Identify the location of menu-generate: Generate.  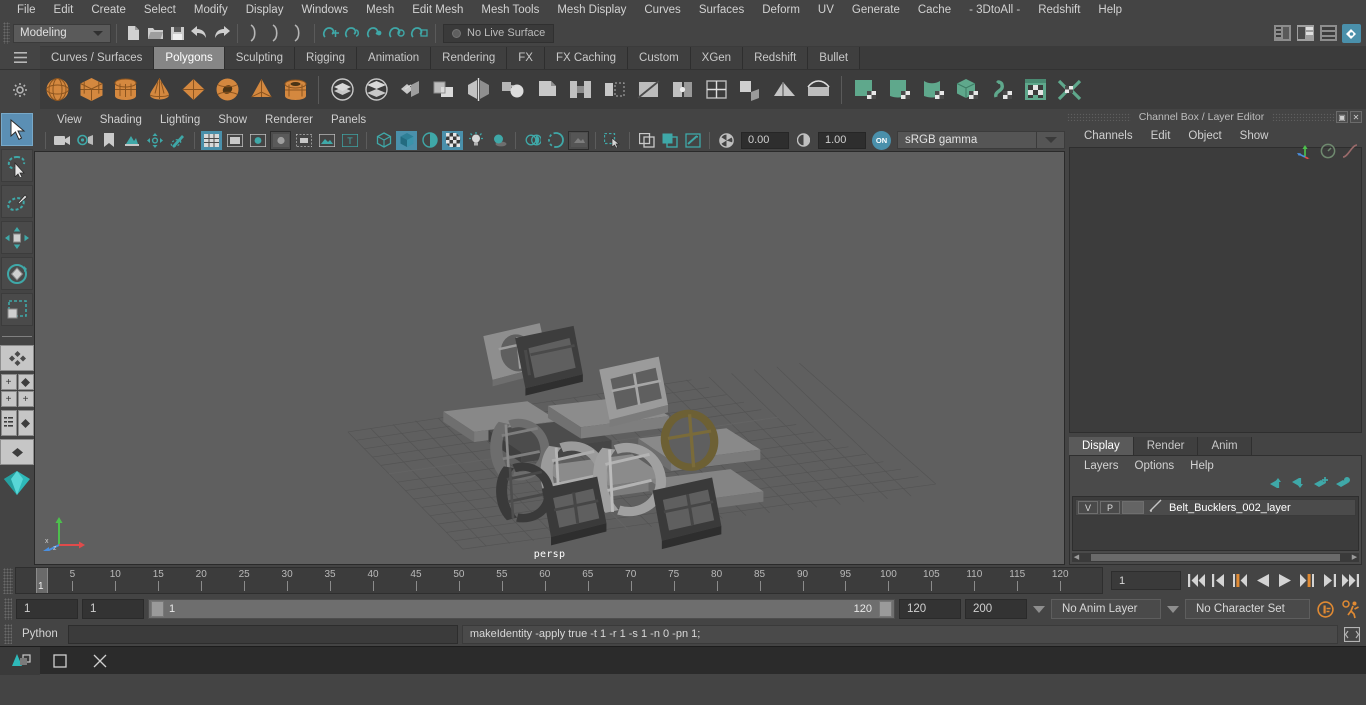
(876, 10).